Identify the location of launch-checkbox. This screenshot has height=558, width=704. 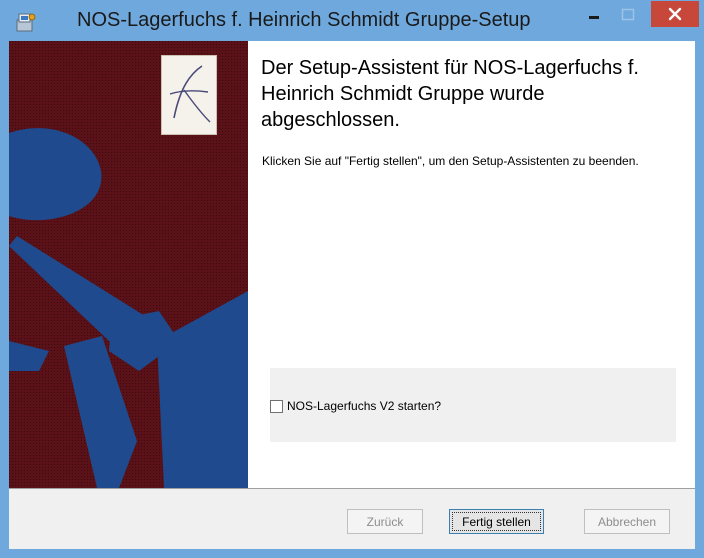
(276, 406).